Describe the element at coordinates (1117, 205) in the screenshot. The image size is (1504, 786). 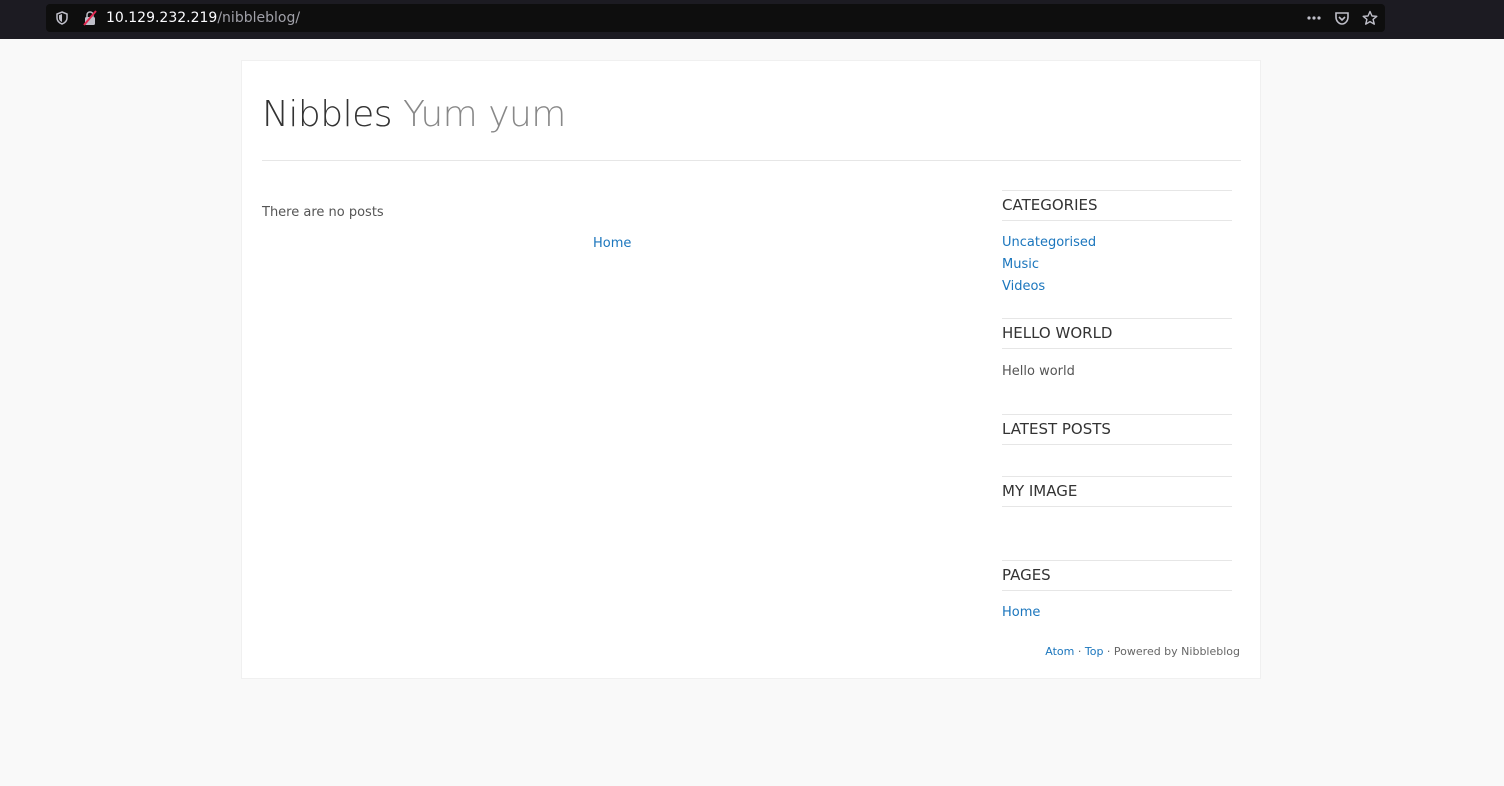
I see `categories-widget-title: CATEGORIES` at that location.